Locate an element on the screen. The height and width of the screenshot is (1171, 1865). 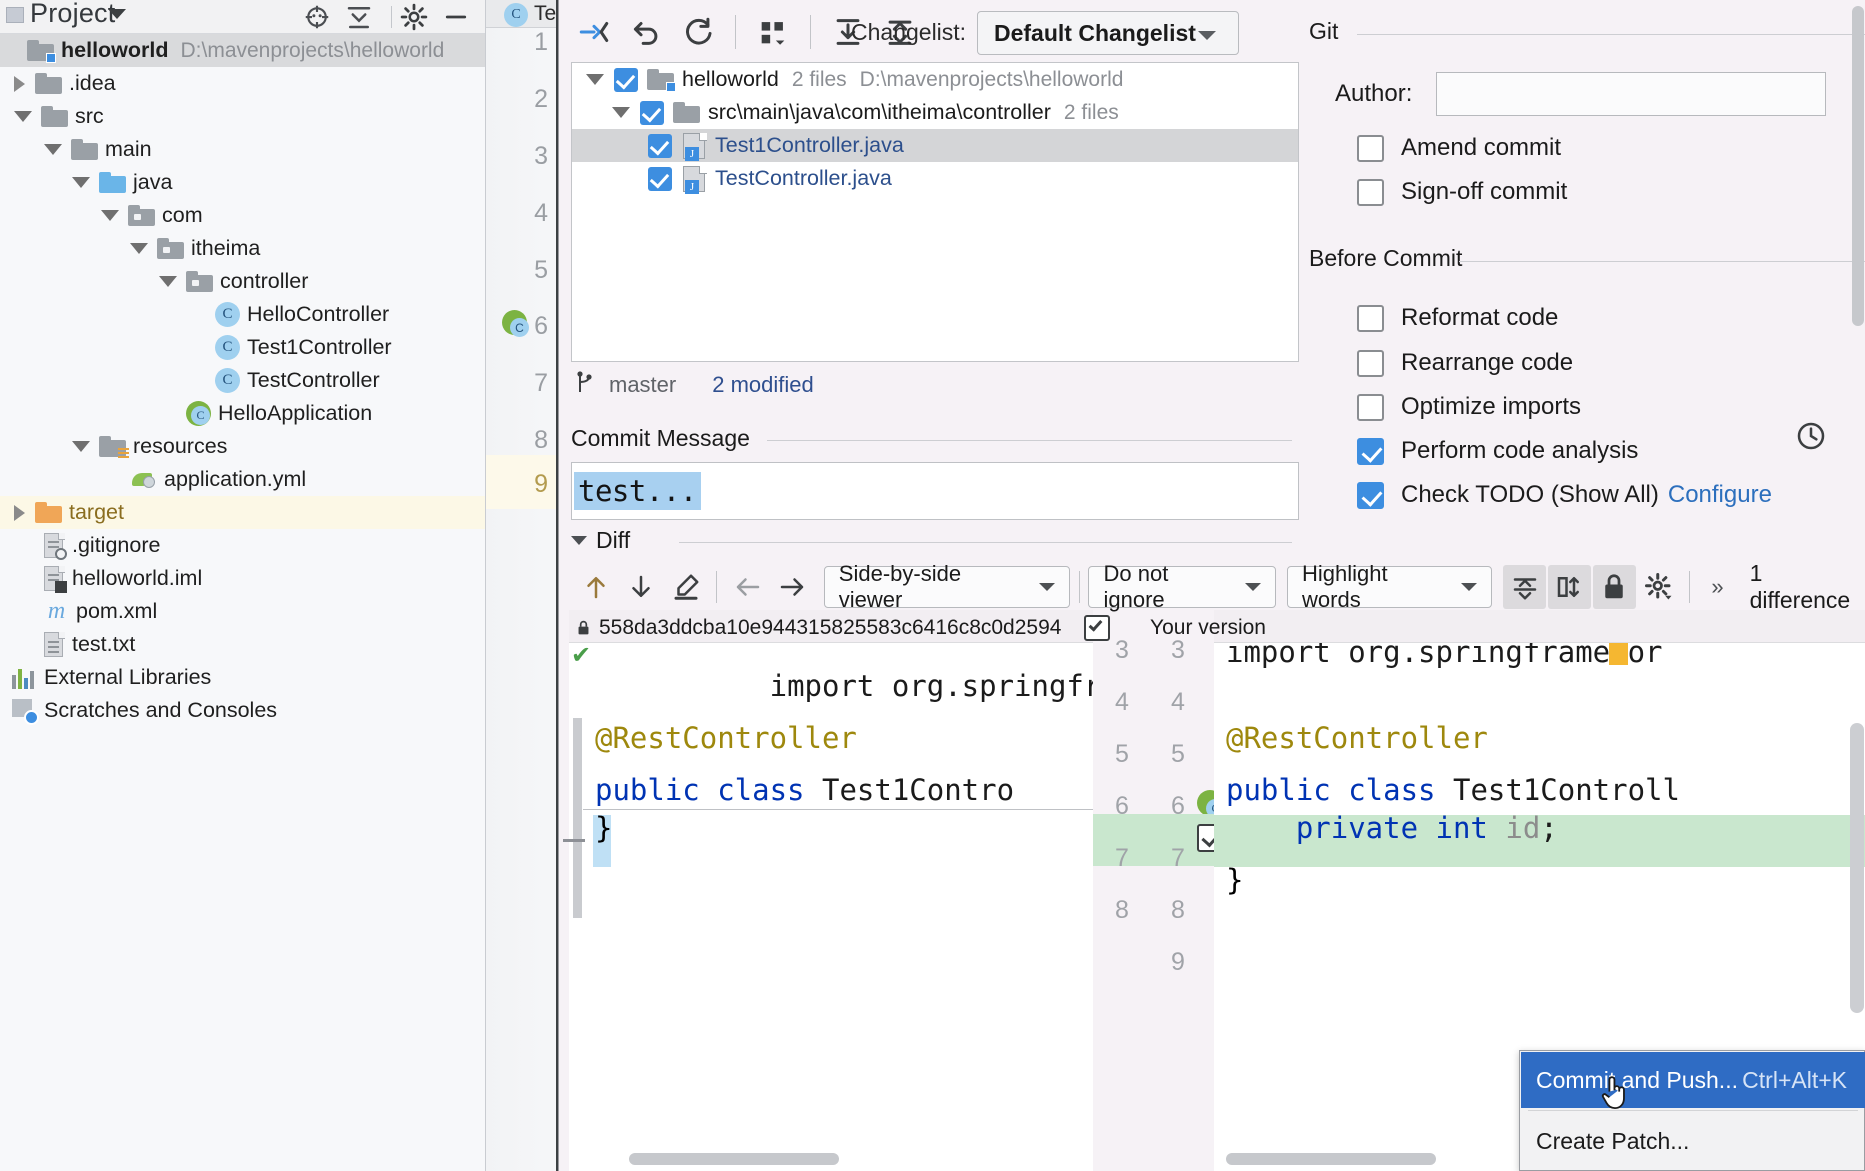
reformat-code-option: Reformat code is located at coordinates (1457, 318).